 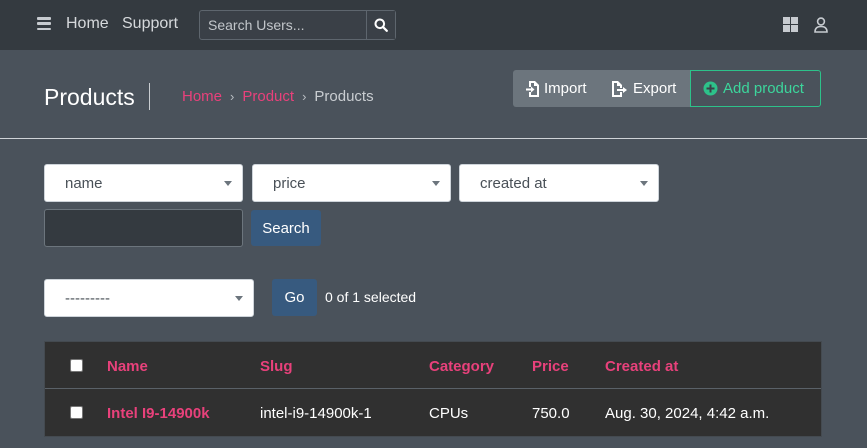 I want to click on selected-count: 0 of 1 selected, so click(x=371, y=297).